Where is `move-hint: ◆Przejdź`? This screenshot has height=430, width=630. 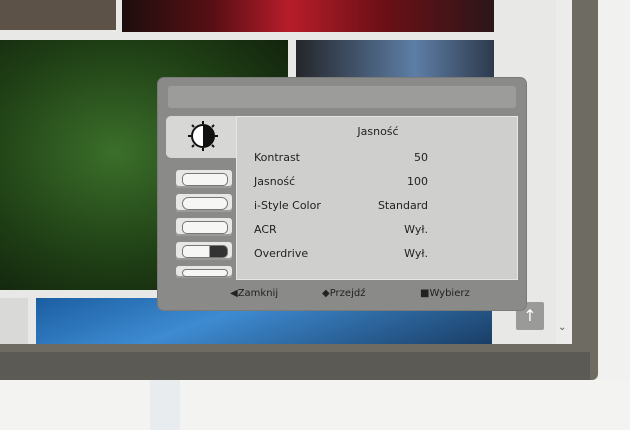 move-hint: ◆Przejdź is located at coordinates (343, 293).